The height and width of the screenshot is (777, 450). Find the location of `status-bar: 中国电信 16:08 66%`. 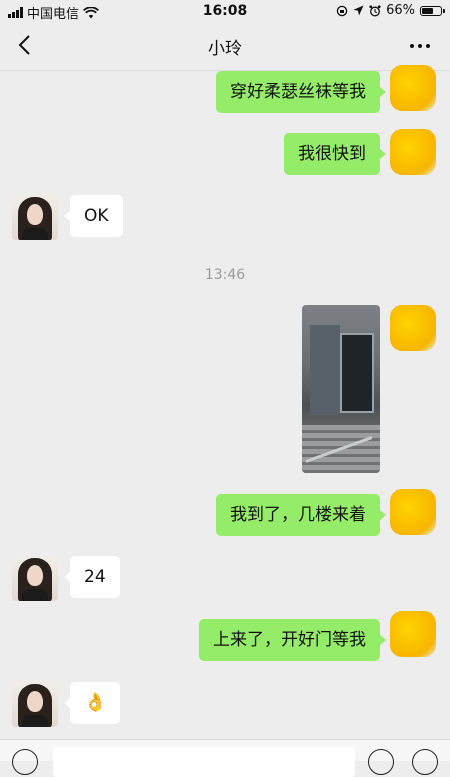

status-bar: 中国电信 16:08 66% is located at coordinates (225, 11).